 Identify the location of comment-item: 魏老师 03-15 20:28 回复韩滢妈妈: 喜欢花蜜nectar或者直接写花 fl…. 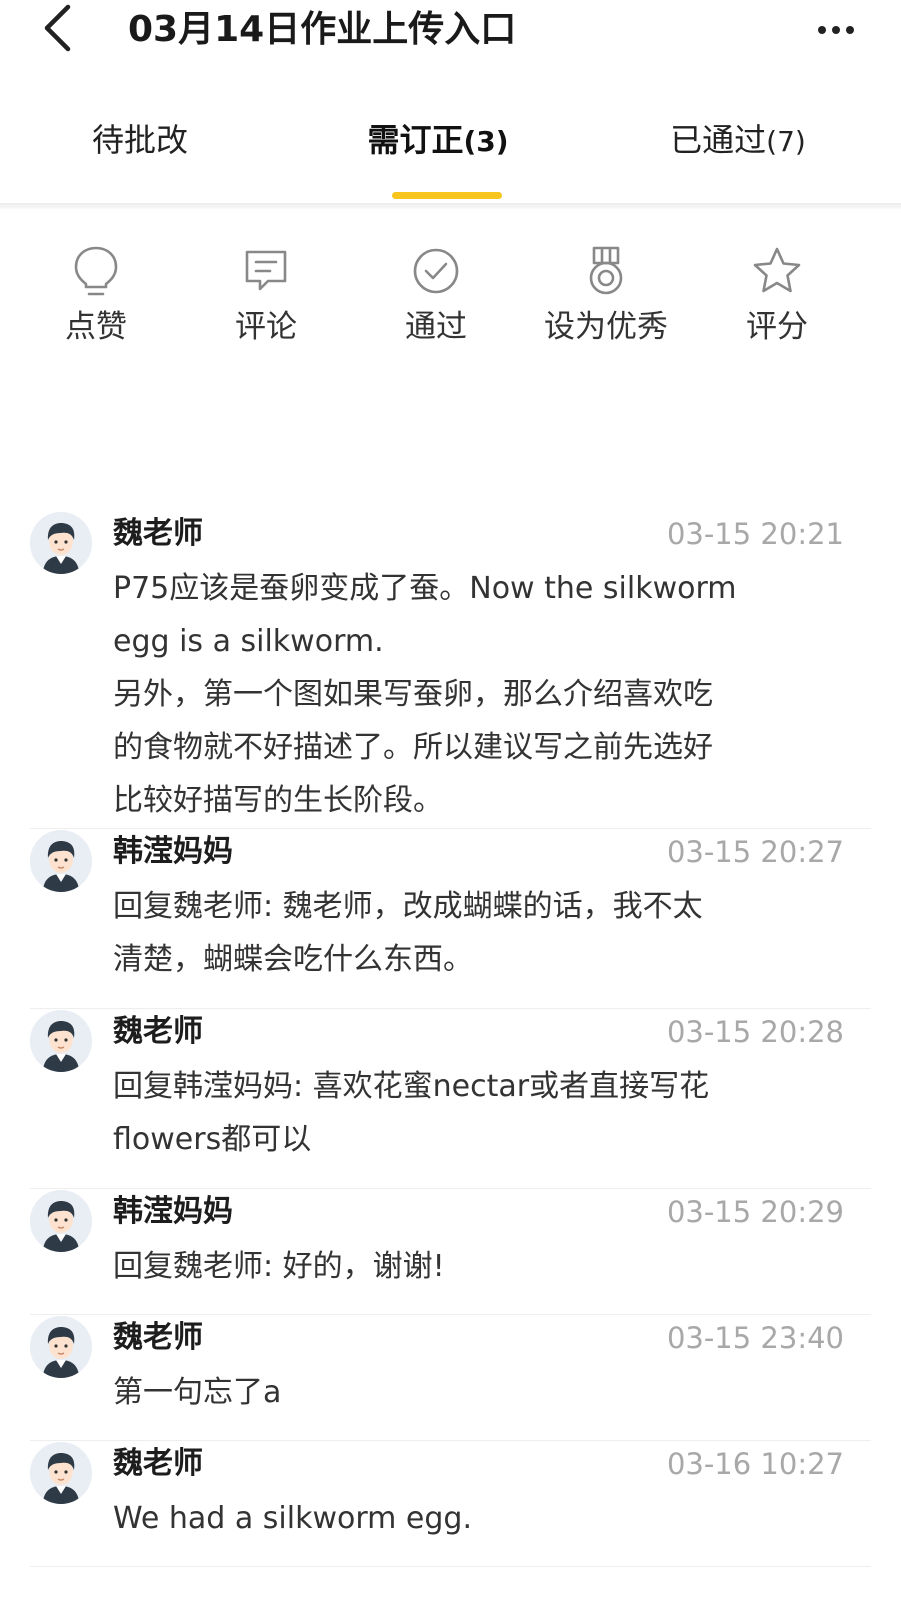
(450, 1098).